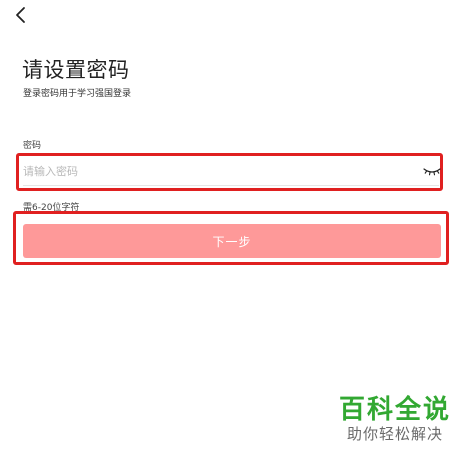 The height and width of the screenshot is (458, 462). I want to click on watermark-logo: 百科全说 助你轻松解决, so click(395, 420).